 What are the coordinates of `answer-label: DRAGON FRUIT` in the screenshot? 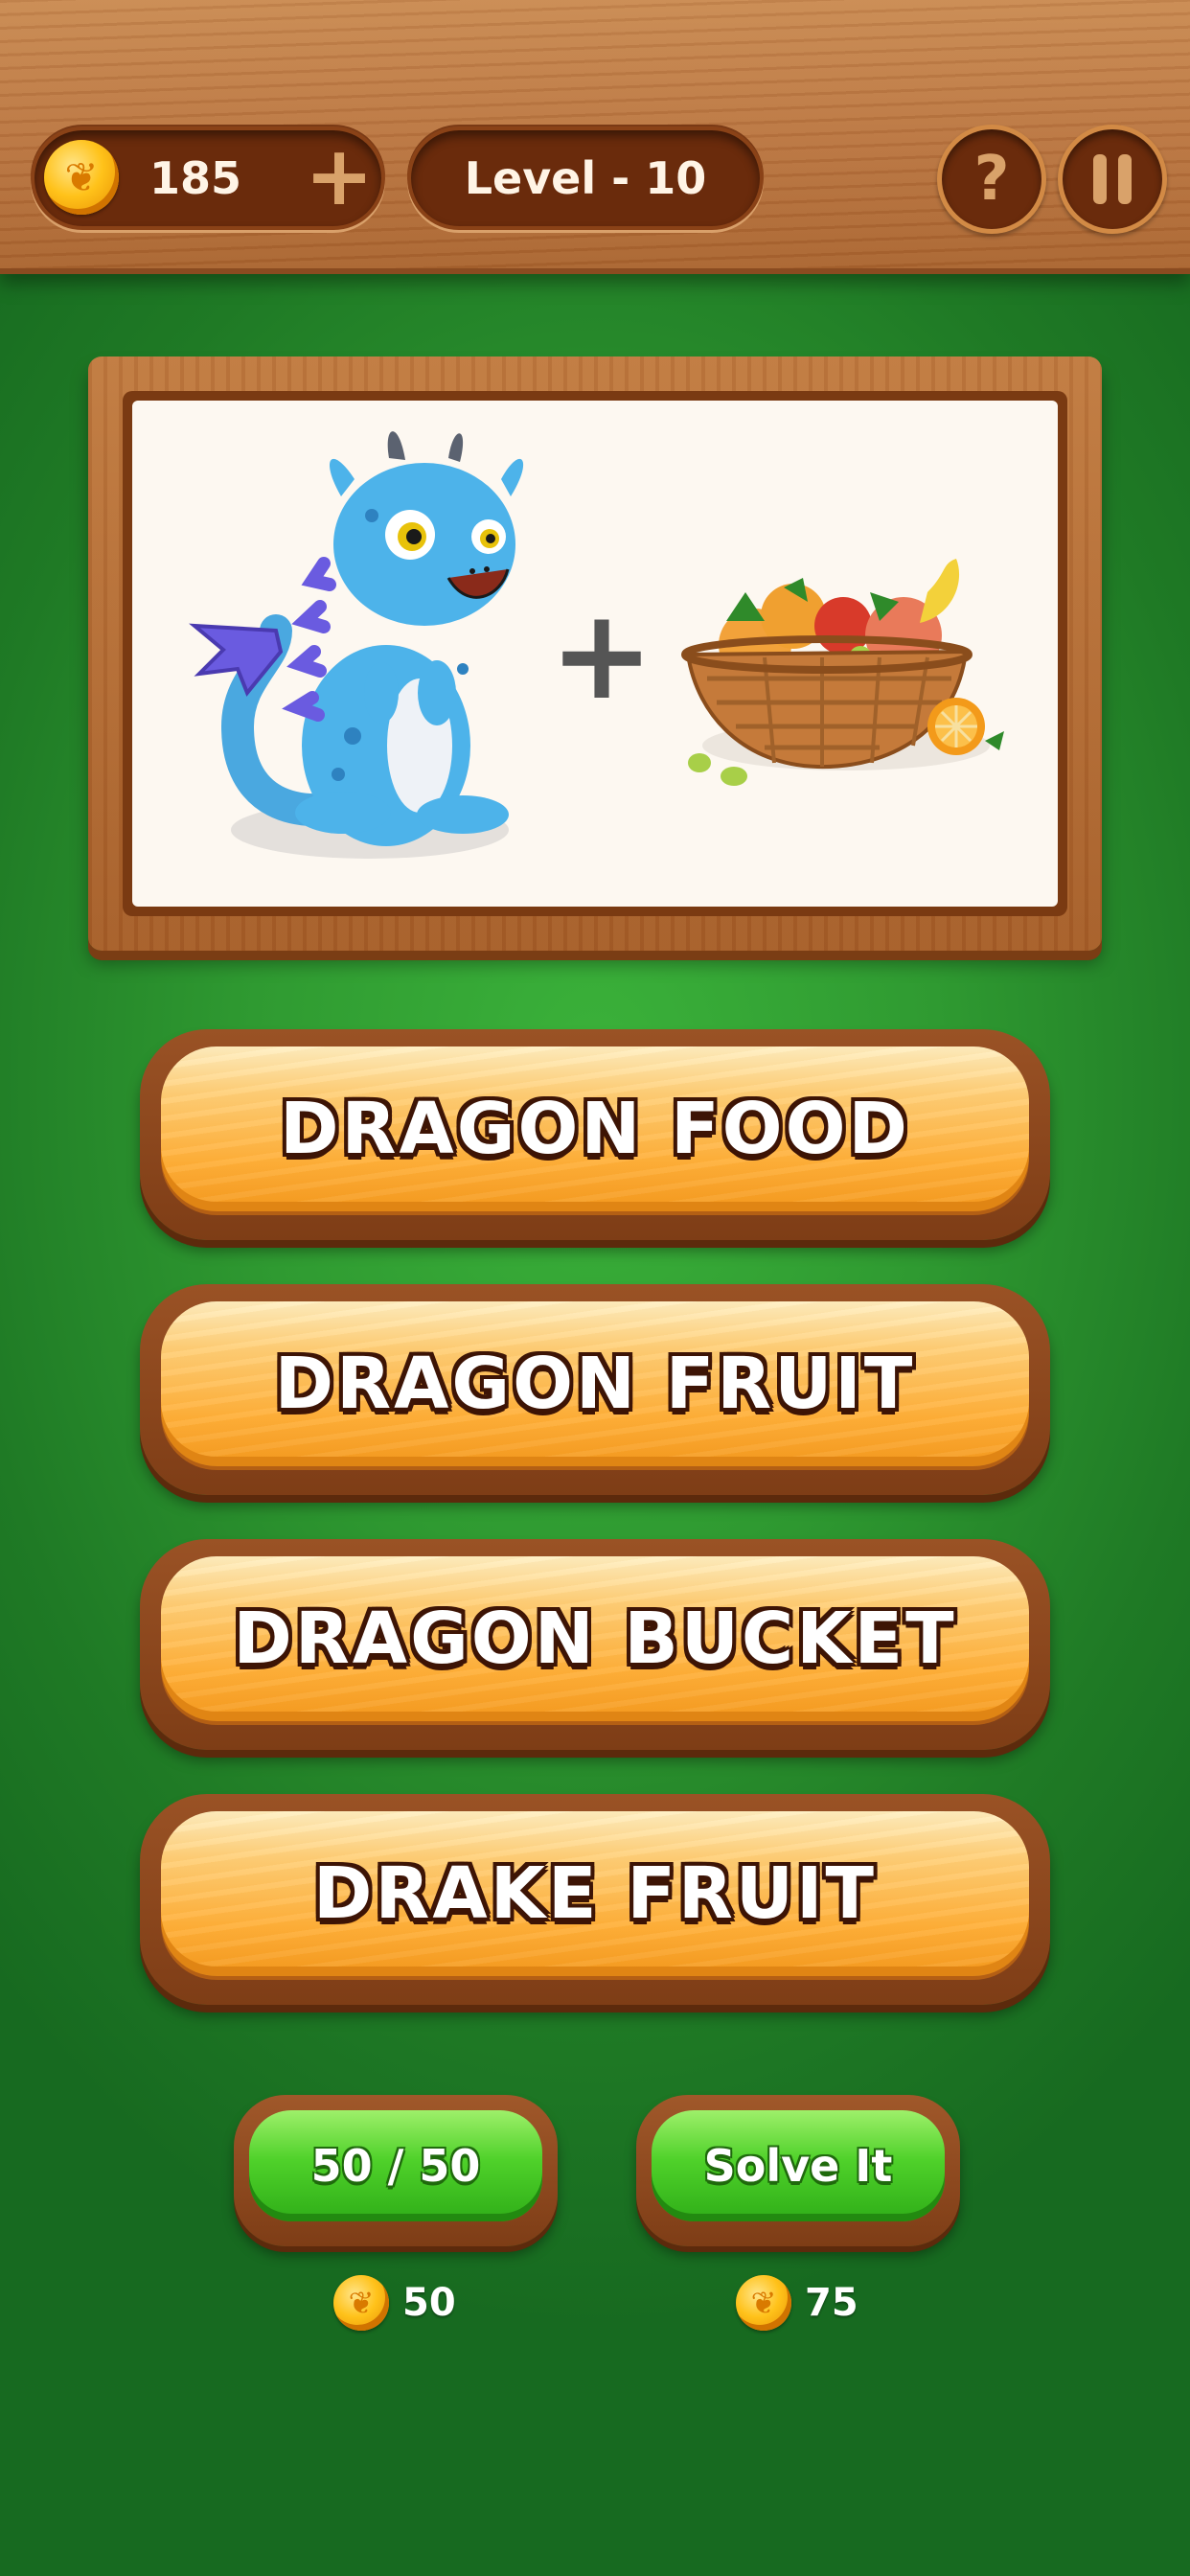 It's located at (595, 1383).